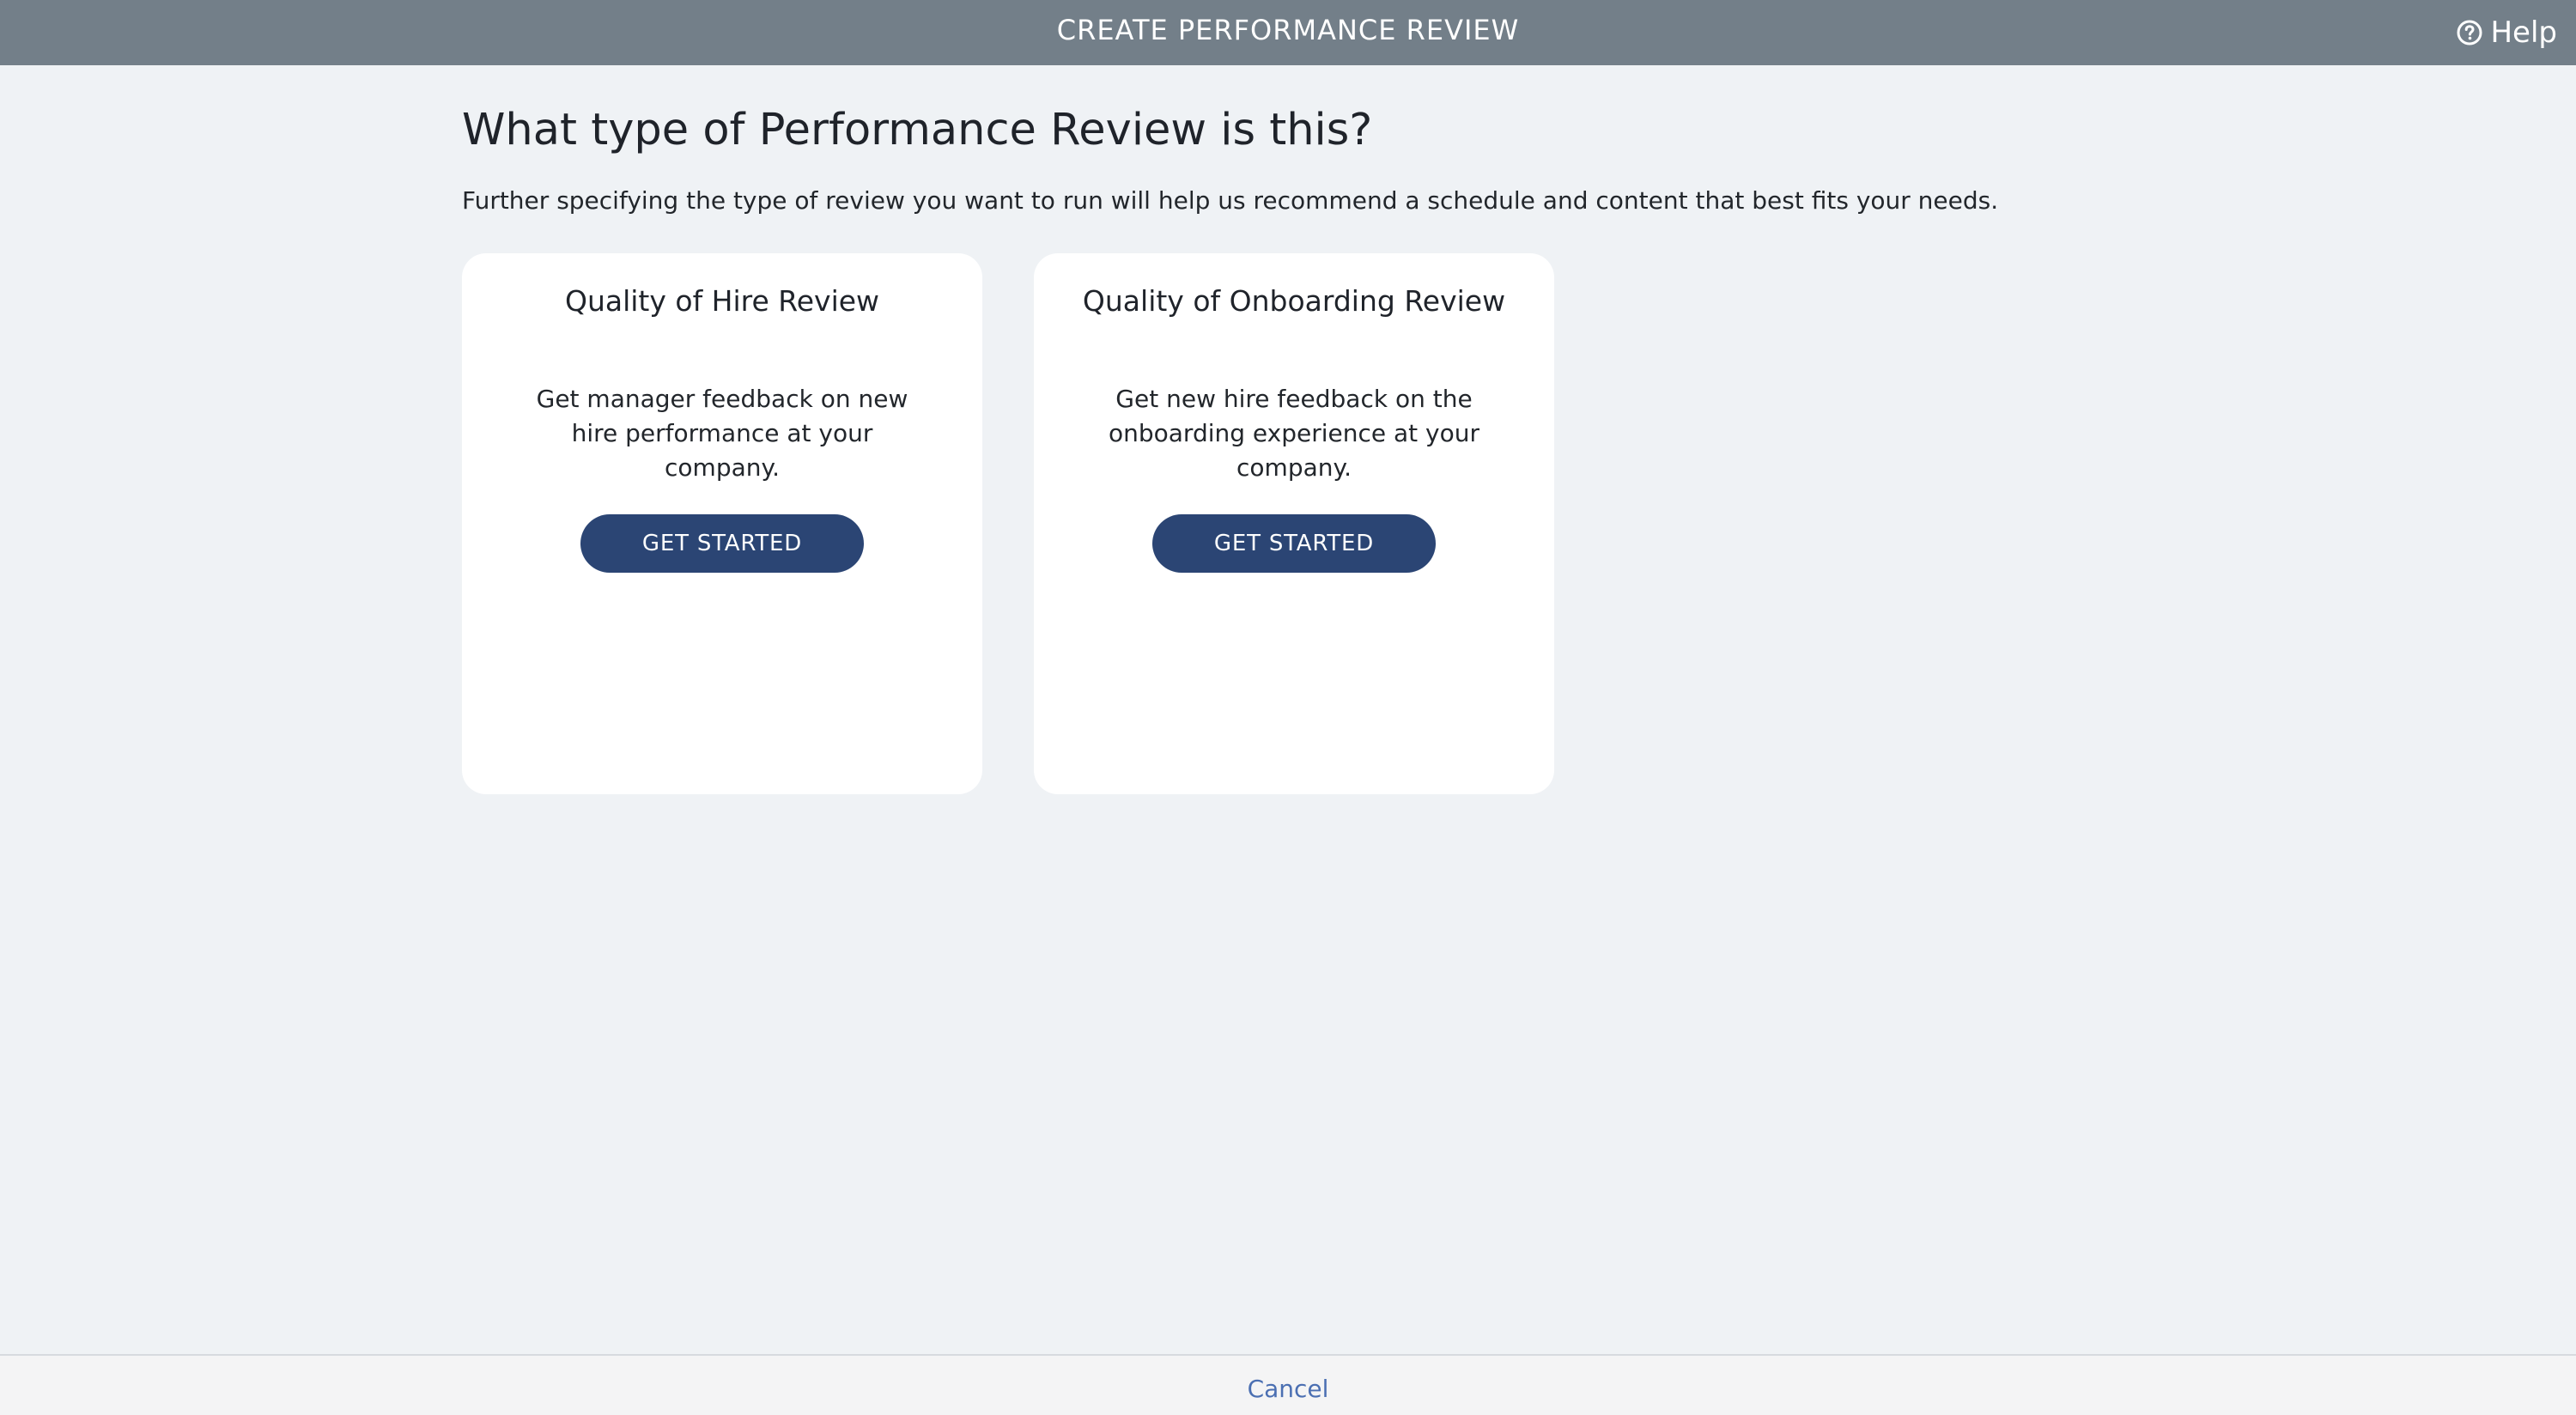 The image size is (2576, 1415). Describe the element at coordinates (2470, 32) in the screenshot. I see `help-icon` at that location.